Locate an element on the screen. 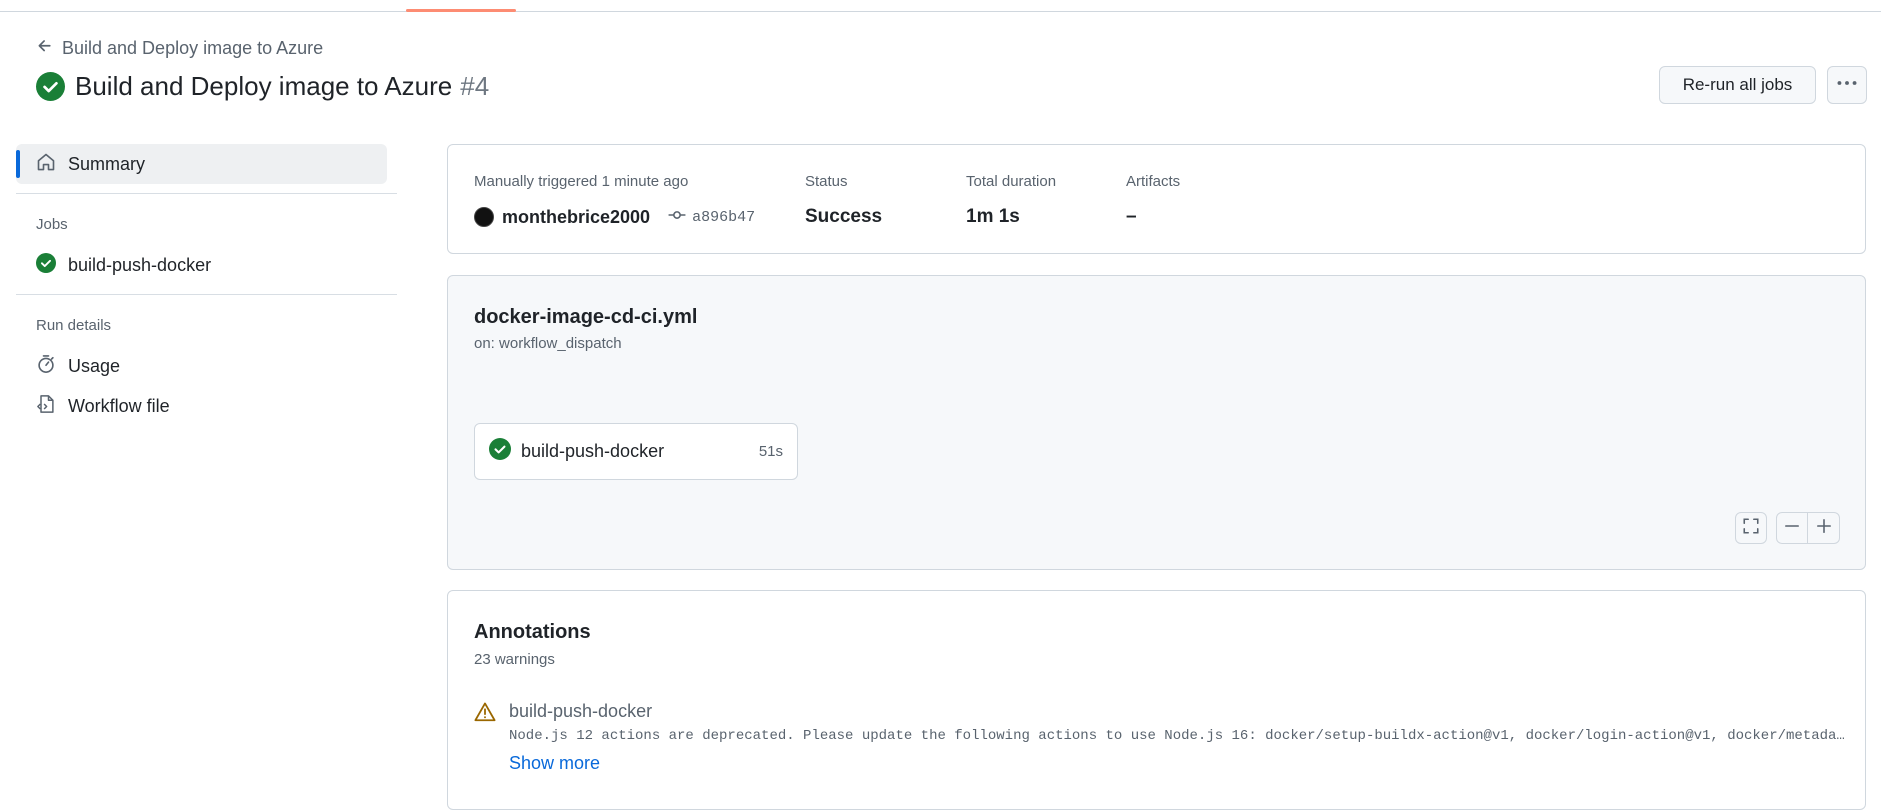 This screenshot has width=1881, height=810. back-to-workflow-link: Build and Deploy image to Azure is located at coordinates (179, 48).